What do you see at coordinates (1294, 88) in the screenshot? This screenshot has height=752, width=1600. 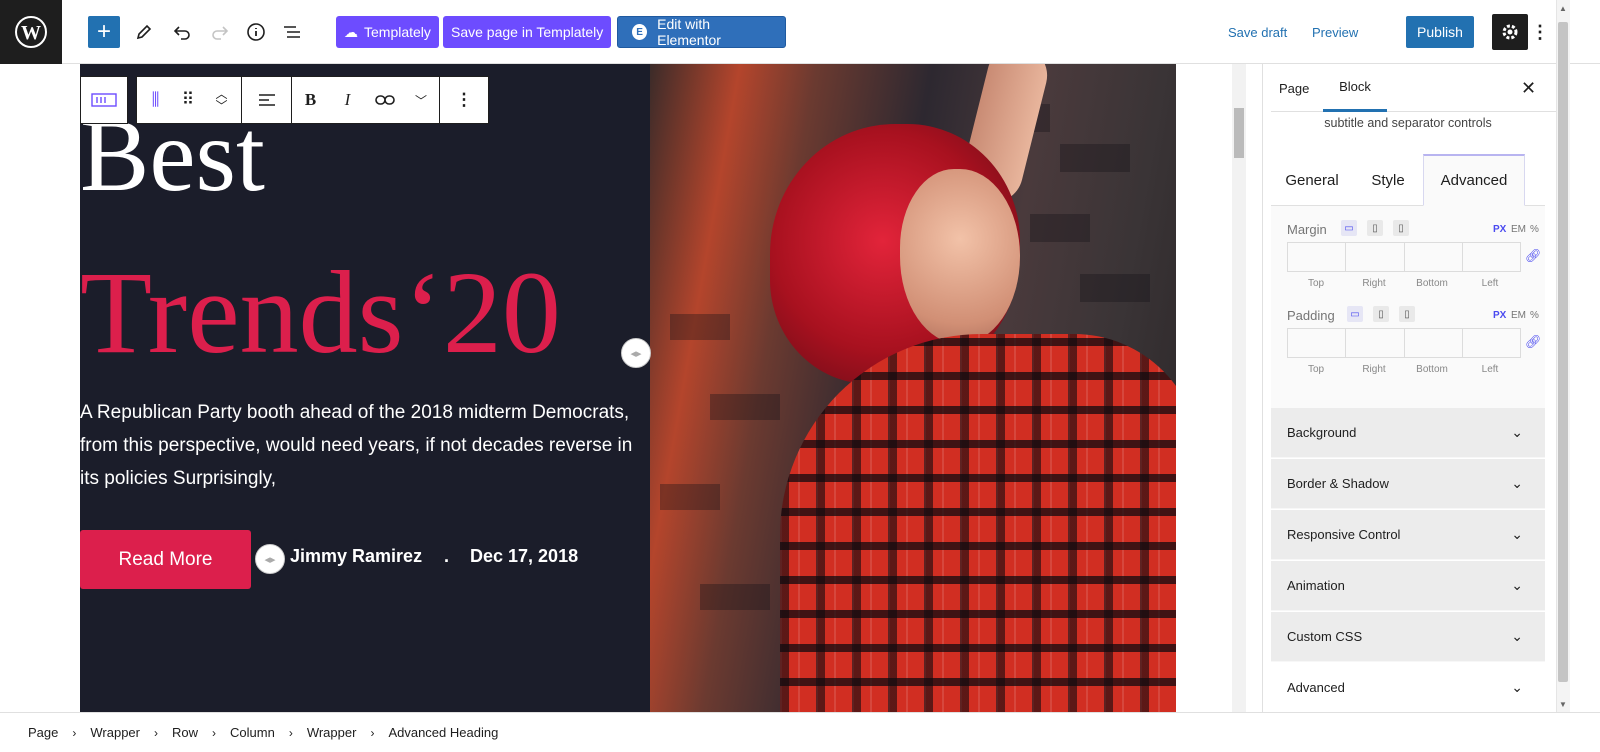 I see `tab-page: Page` at bounding box center [1294, 88].